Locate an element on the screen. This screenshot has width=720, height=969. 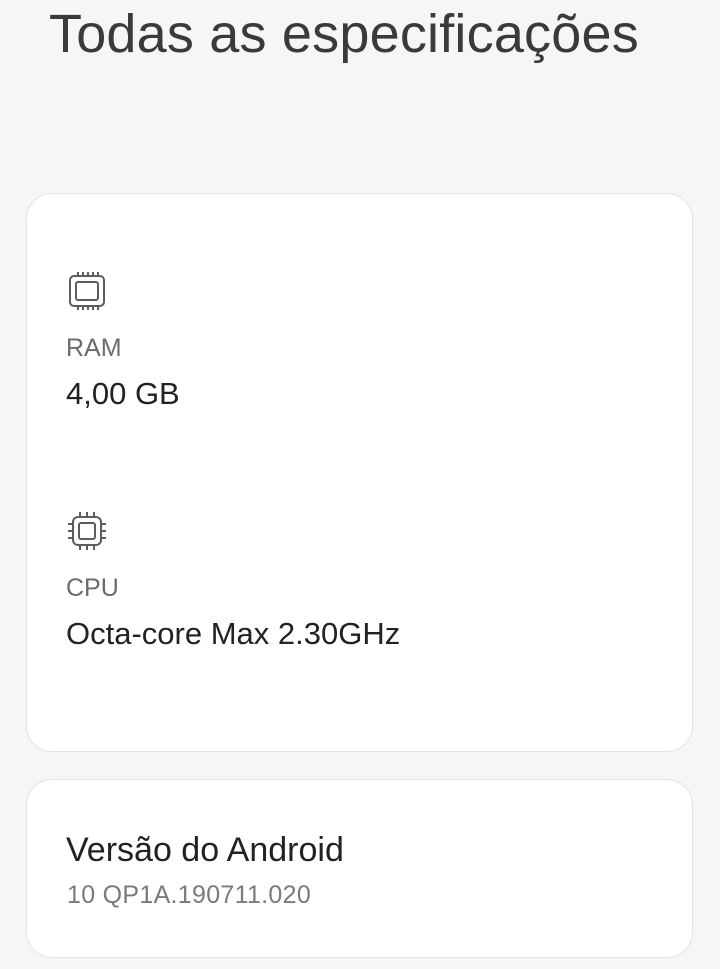
spec-label-ram: RAM is located at coordinates (94, 348).